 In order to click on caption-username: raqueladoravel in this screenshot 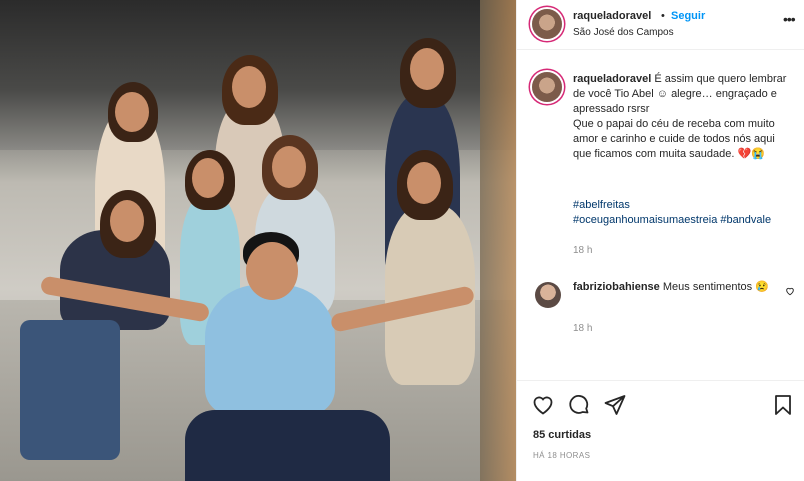, I will do `click(612, 79)`.